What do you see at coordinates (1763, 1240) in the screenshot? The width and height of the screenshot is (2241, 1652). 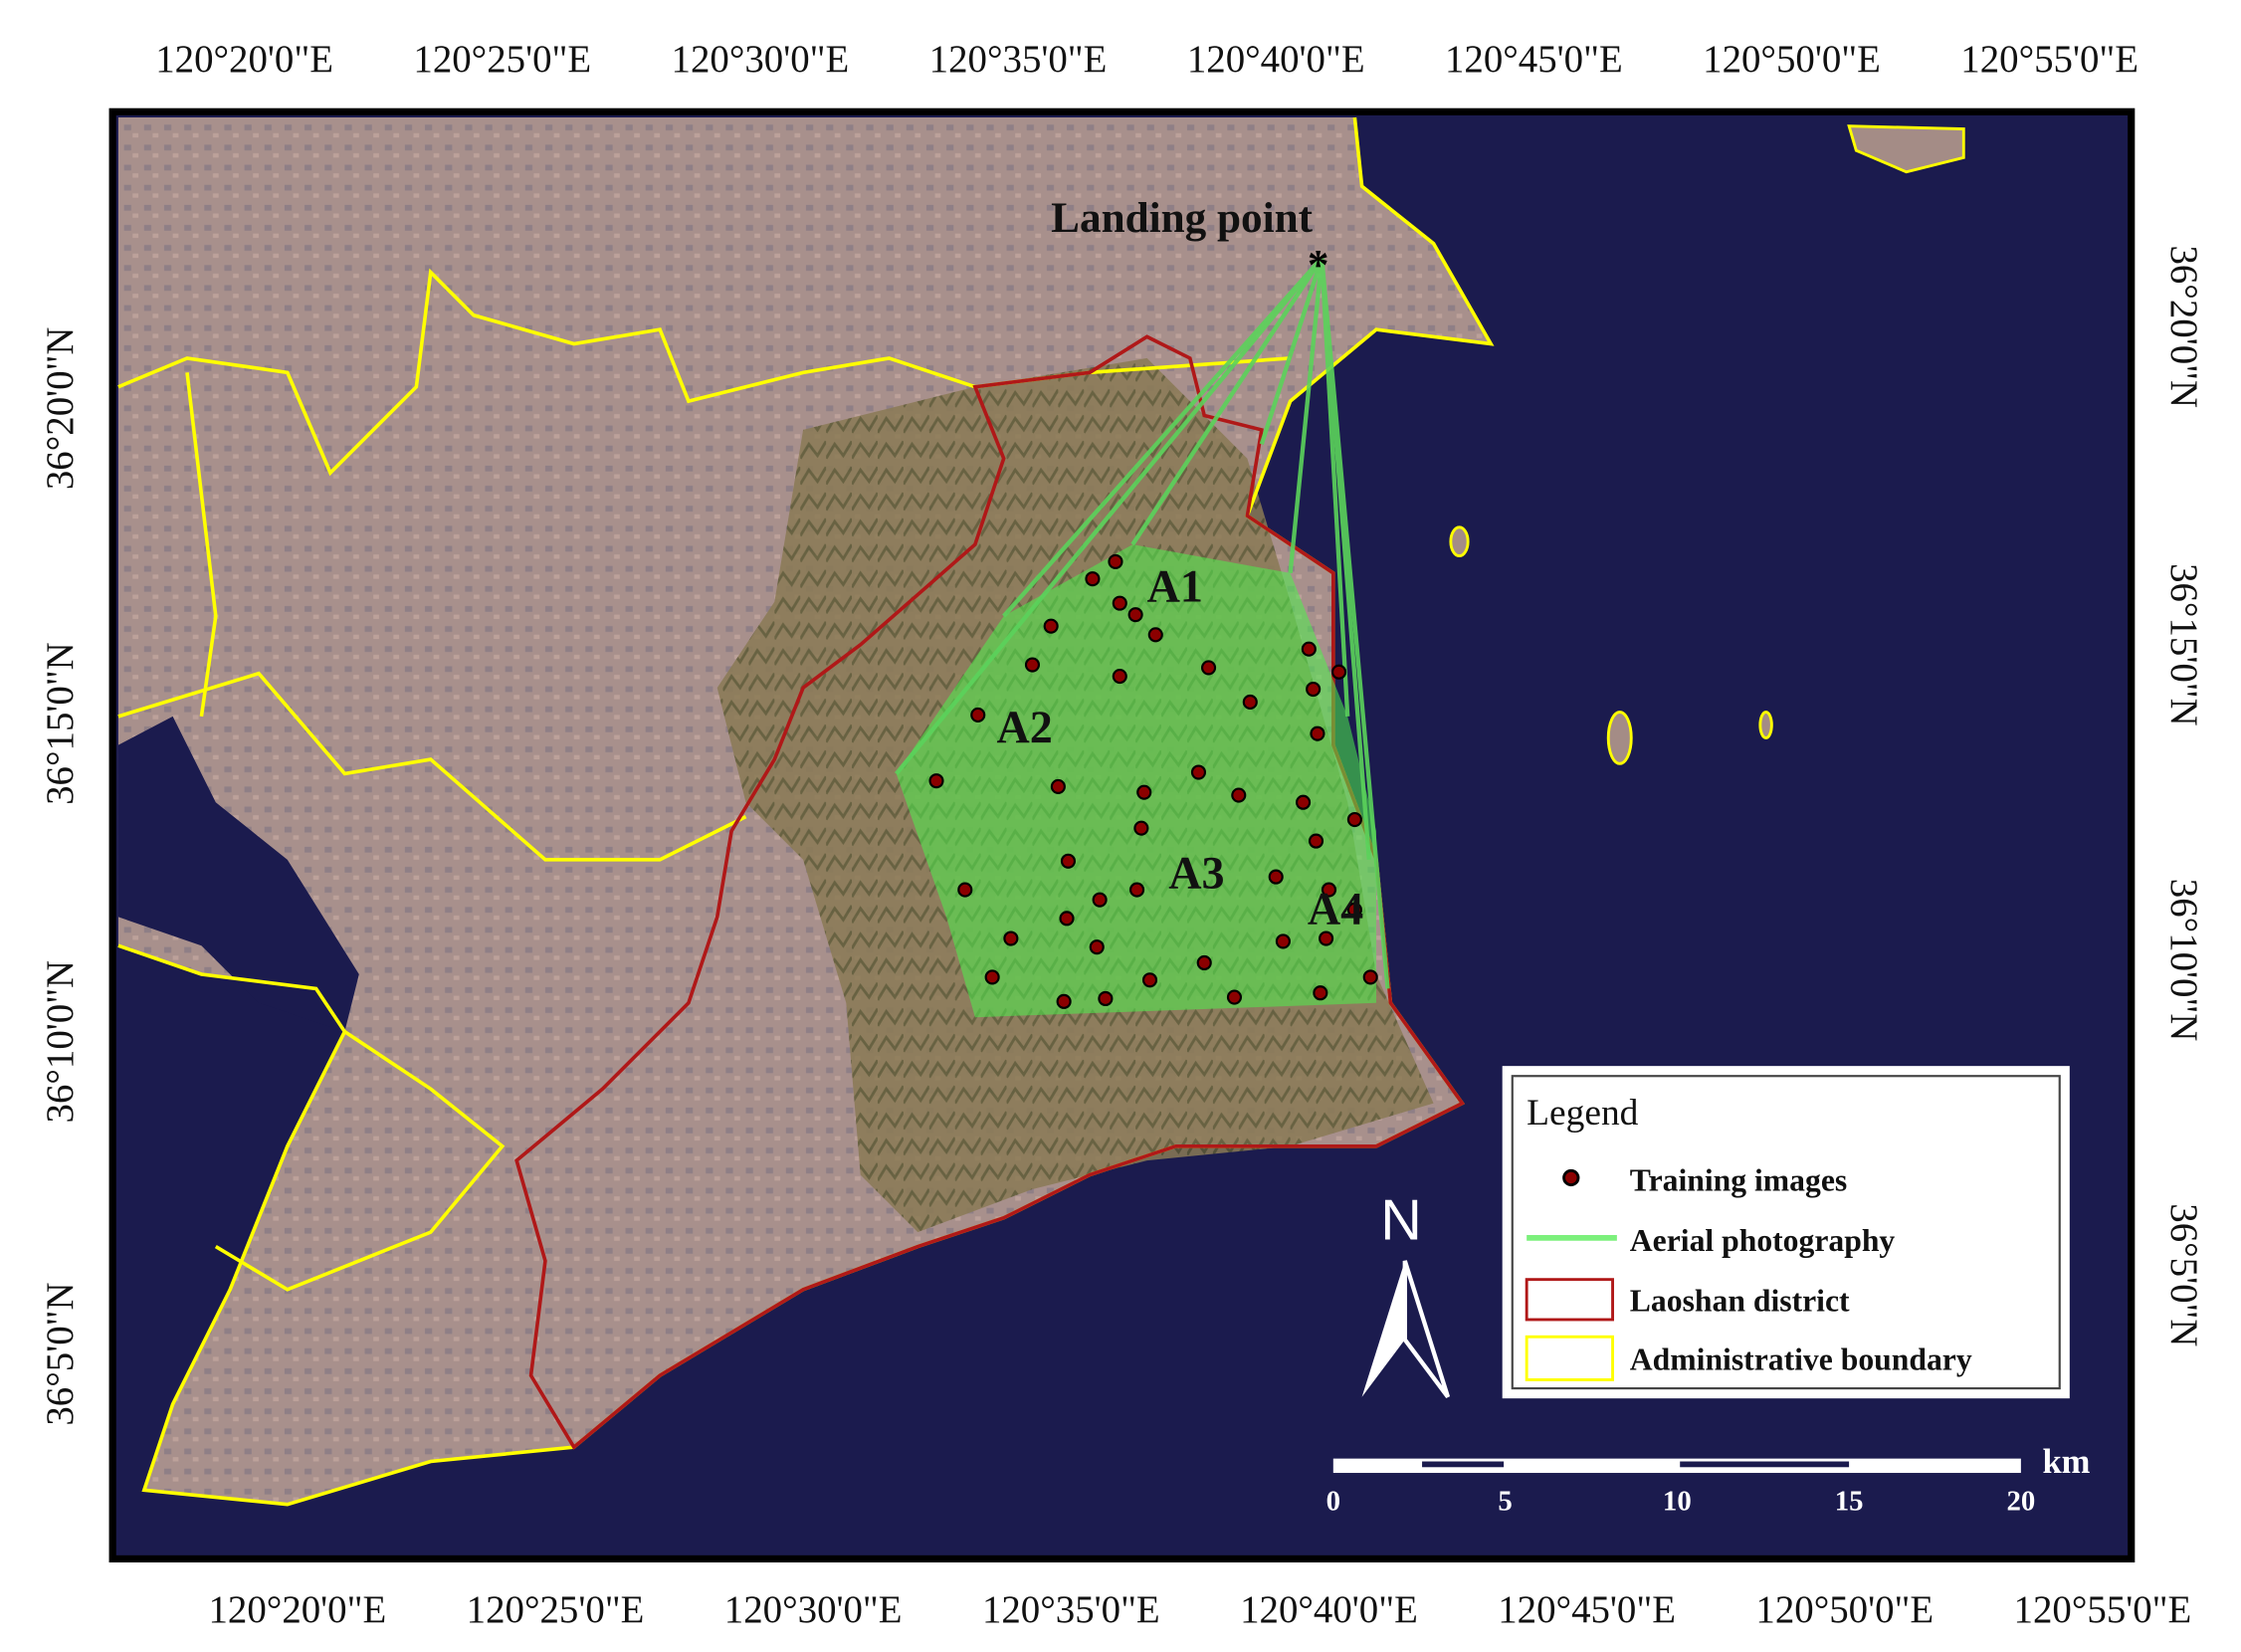 I see `legend-item-aerial-photography: Aerial photography` at bounding box center [1763, 1240].